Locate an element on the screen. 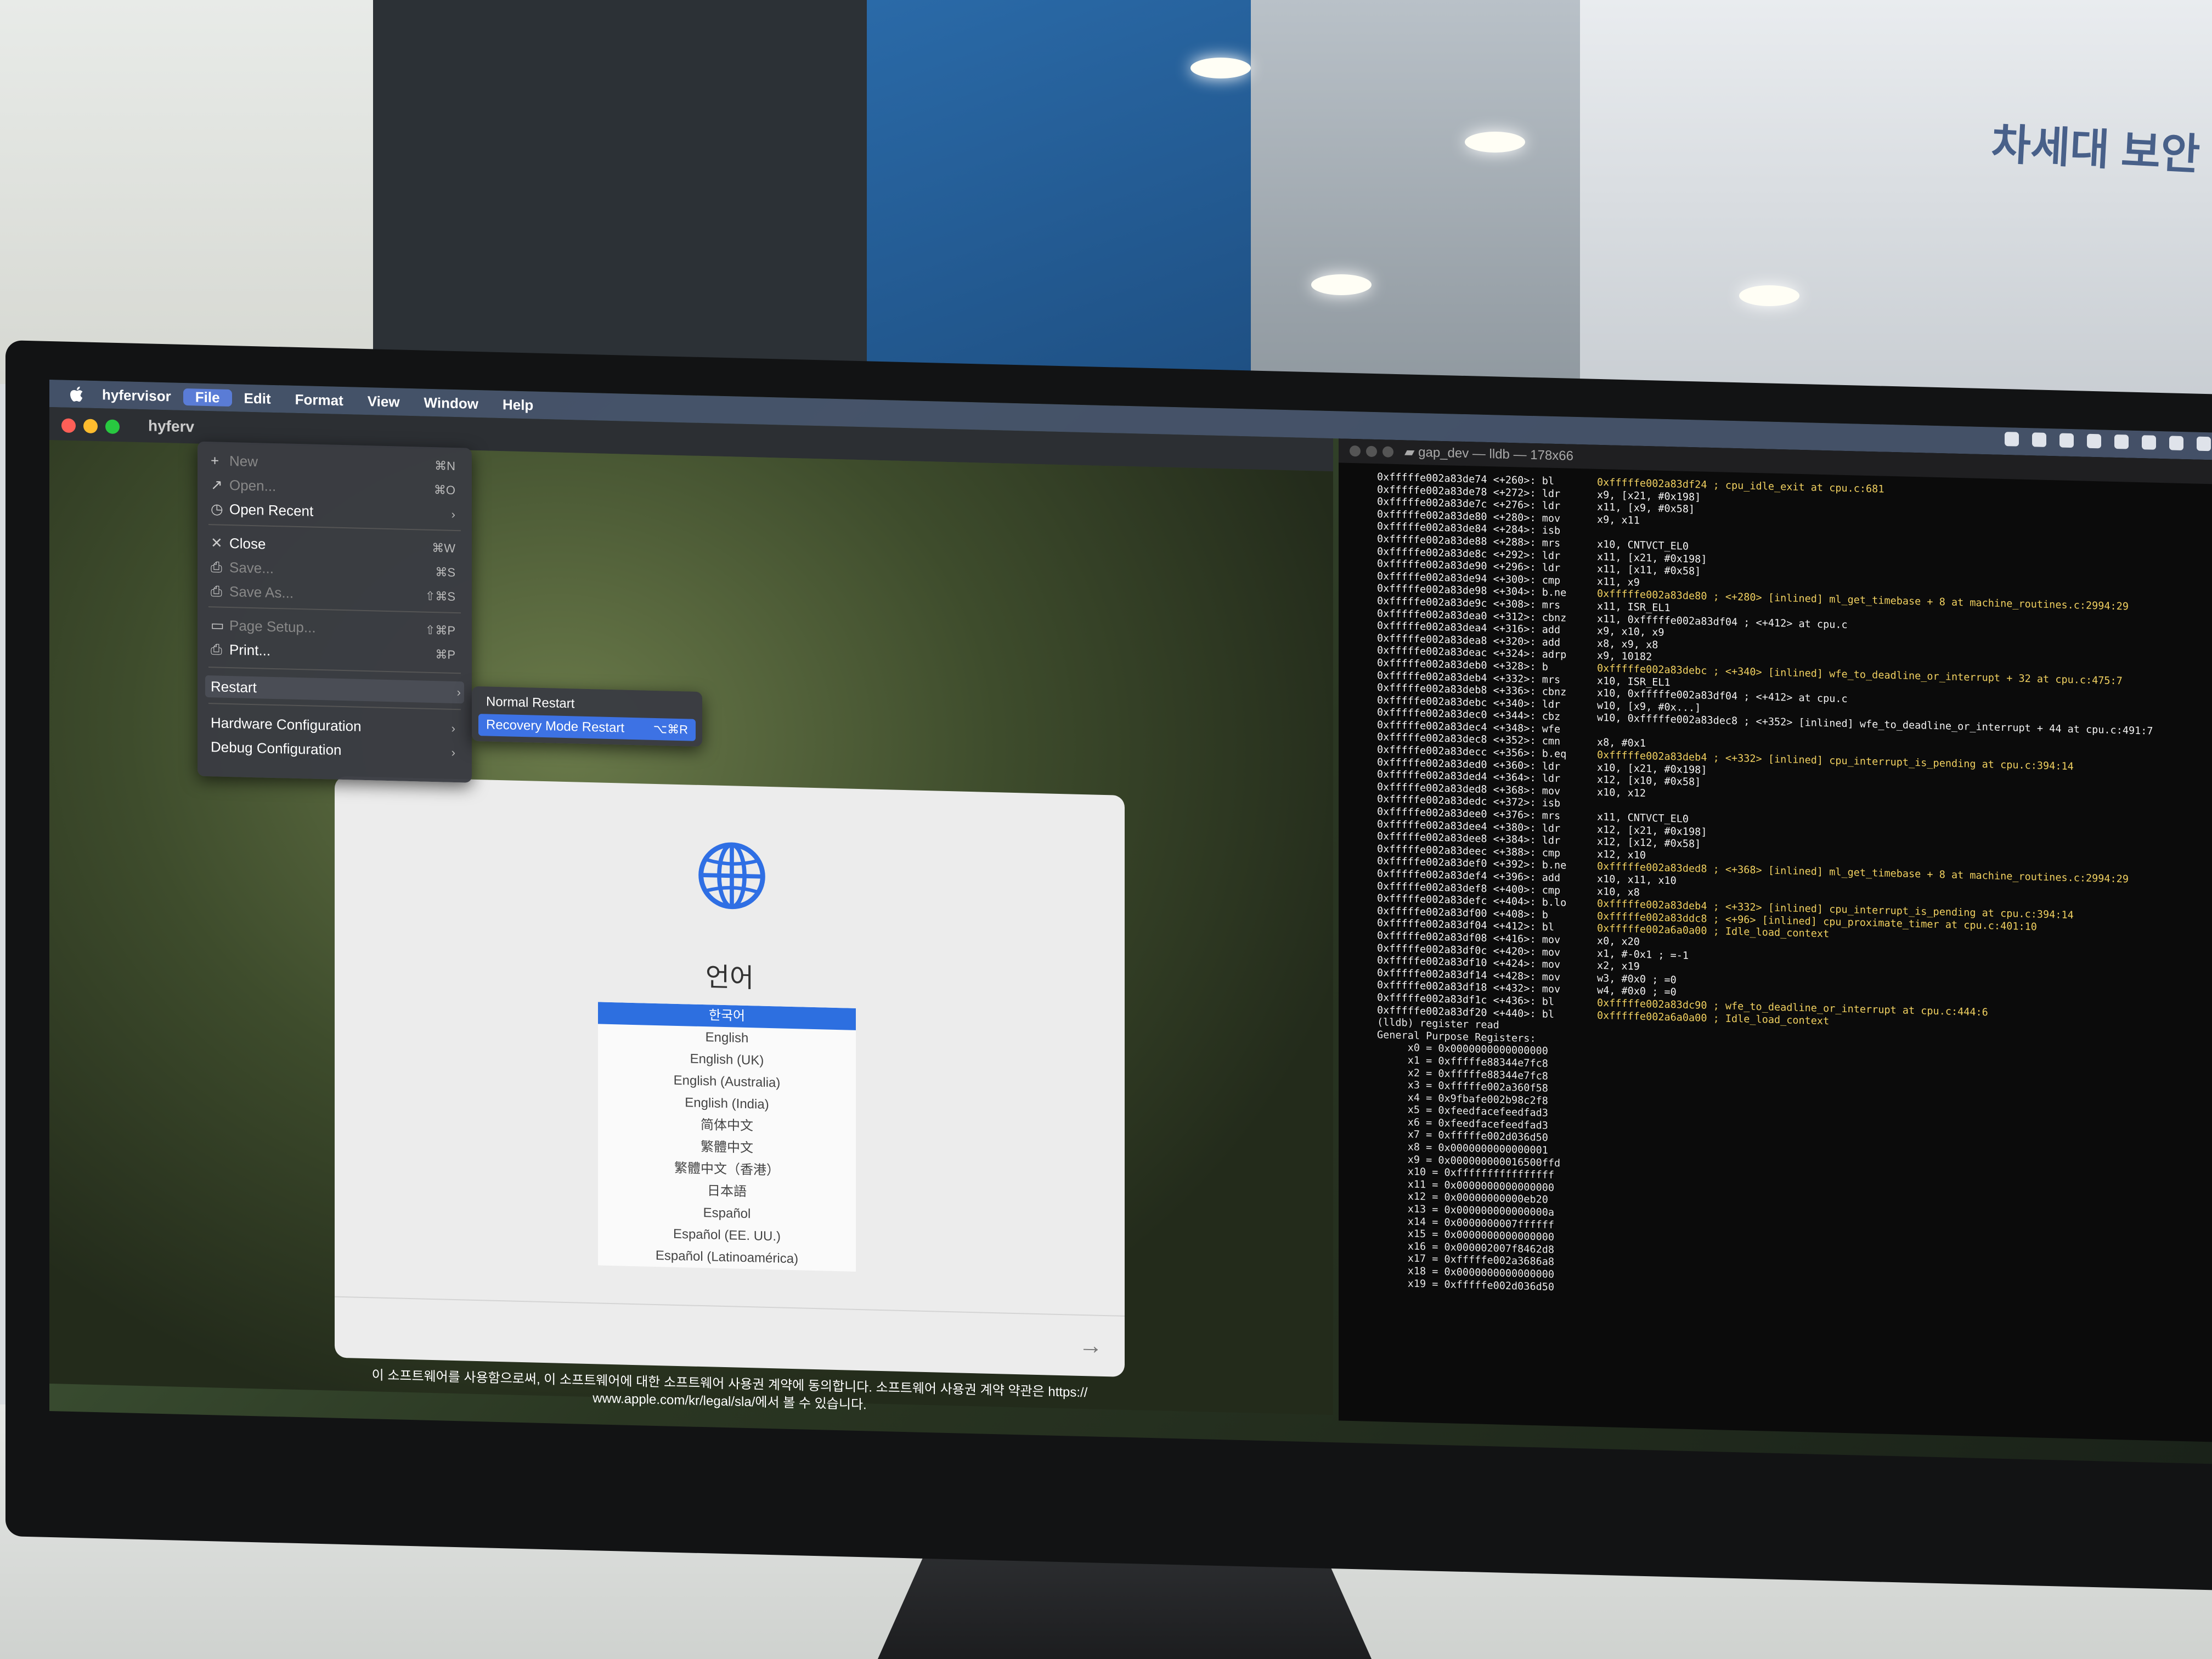 Image resolution: width=2212 pixels, height=1659 pixels. disasm-operands: w4, #0x0 ; =0 is located at coordinates (1637, 991).